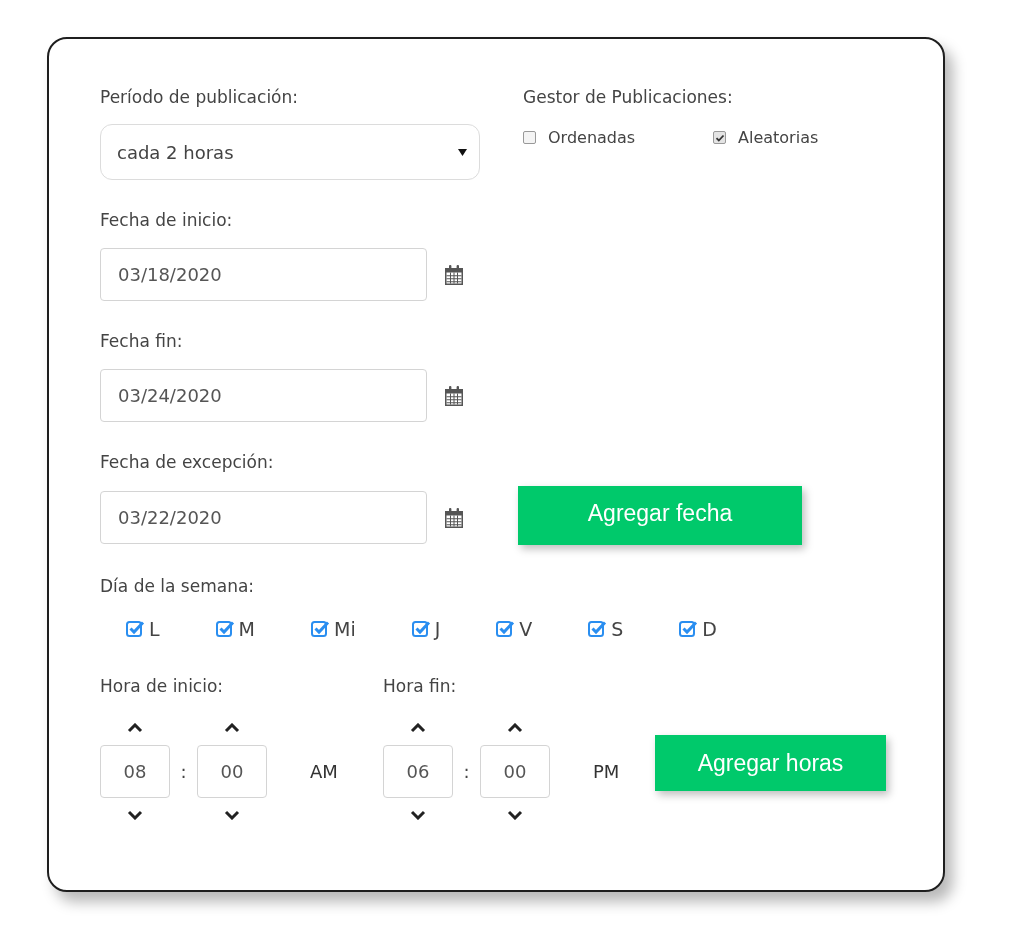  Describe the element at coordinates (618, 137) in the screenshot. I see `checkbox-option: Ordenadas` at that location.